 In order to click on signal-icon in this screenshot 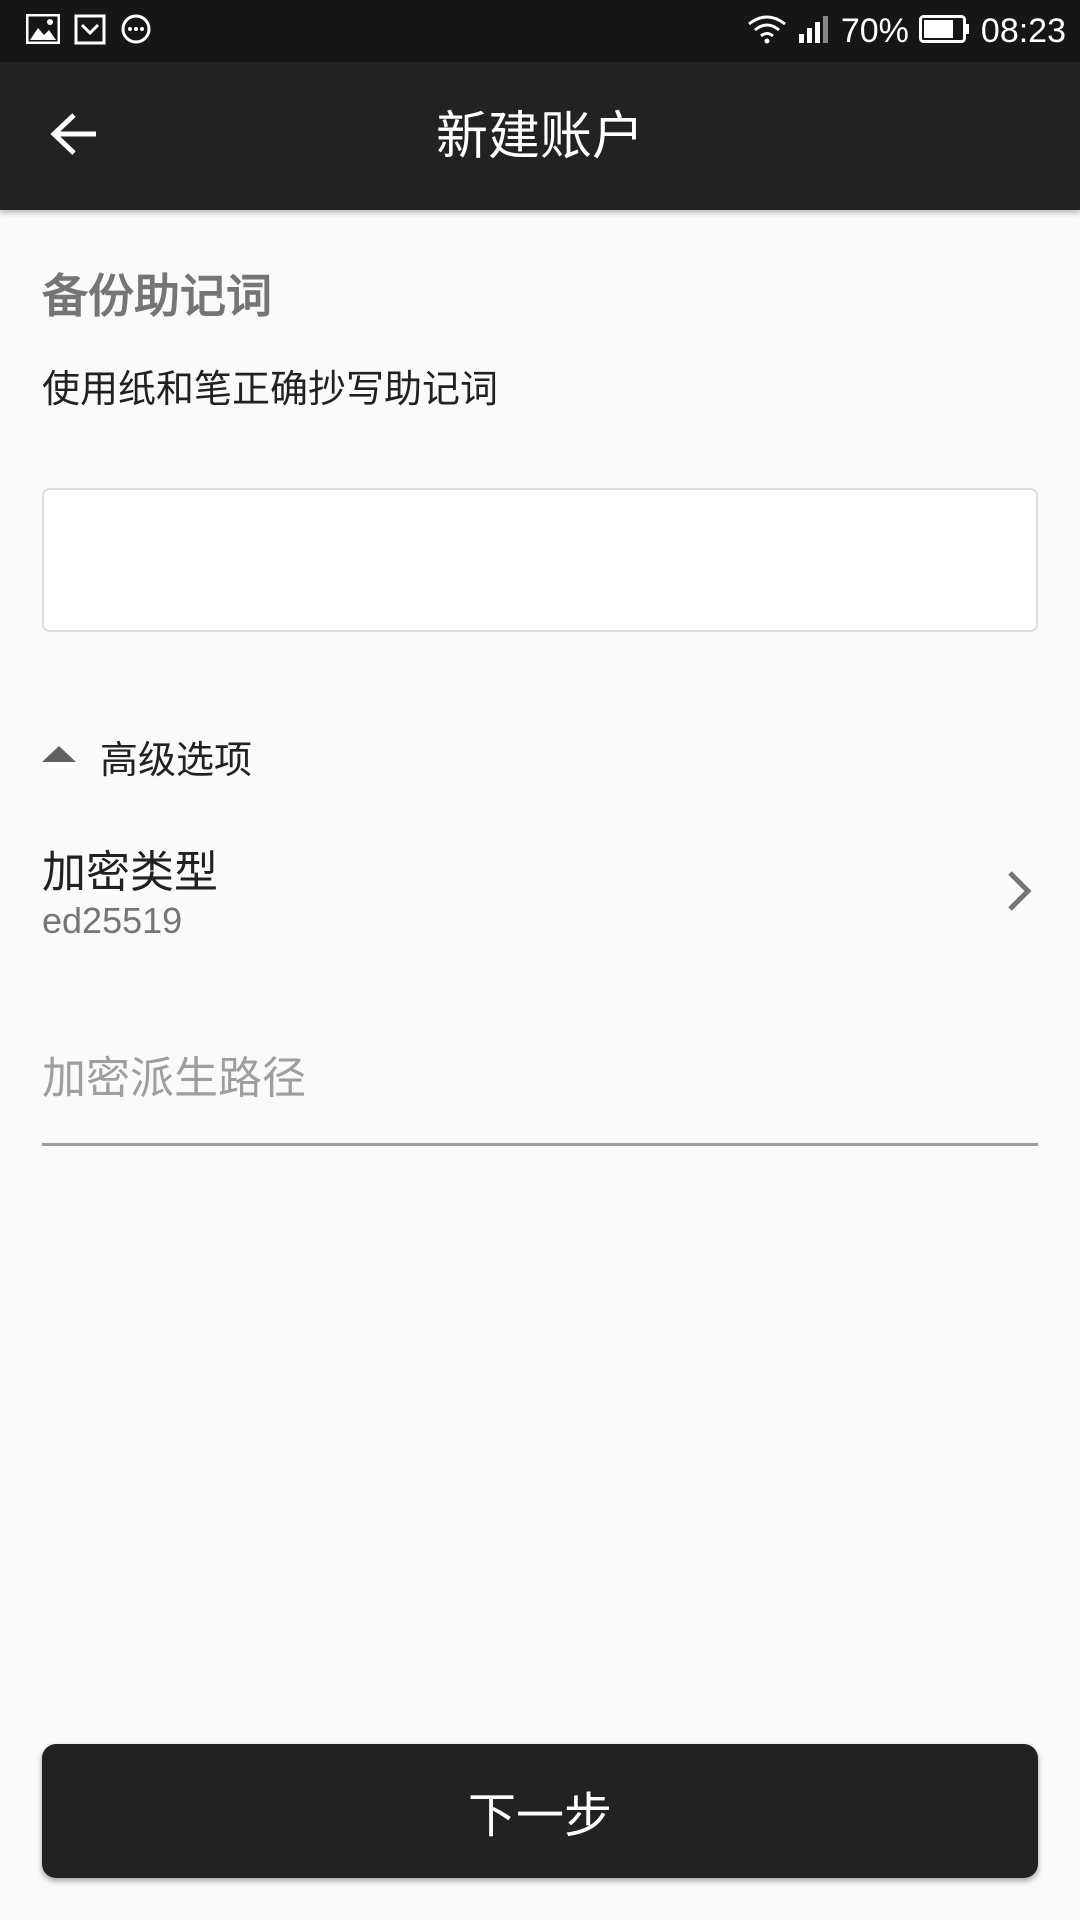, I will do `click(814, 31)`.